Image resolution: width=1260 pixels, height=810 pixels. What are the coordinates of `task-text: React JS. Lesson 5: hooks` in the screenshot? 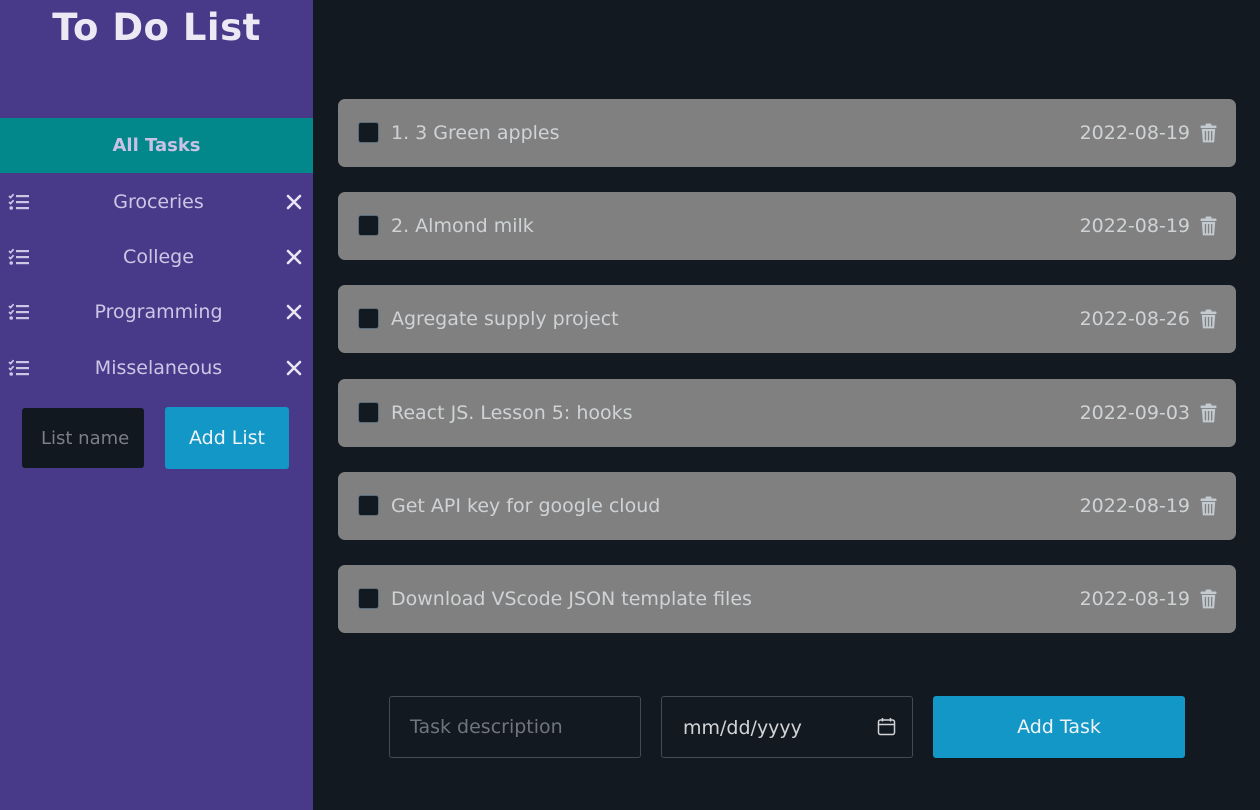 It's located at (512, 413).